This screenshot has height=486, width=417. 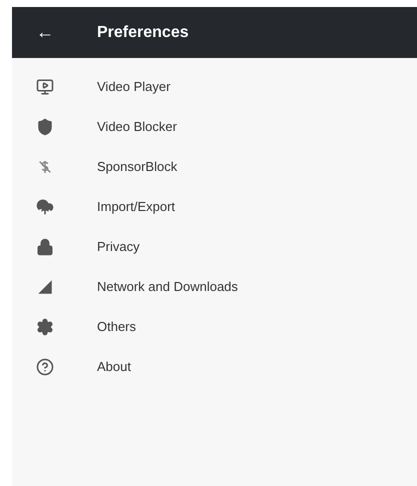 I want to click on preference-item: Video Blocker, so click(x=214, y=127).